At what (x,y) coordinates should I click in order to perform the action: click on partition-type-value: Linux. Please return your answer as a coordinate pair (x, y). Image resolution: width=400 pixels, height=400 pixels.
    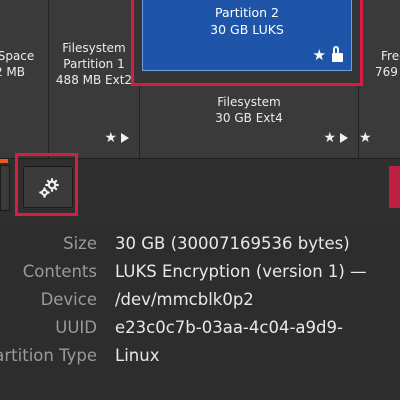
    Looking at the image, I should click on (137, 355).